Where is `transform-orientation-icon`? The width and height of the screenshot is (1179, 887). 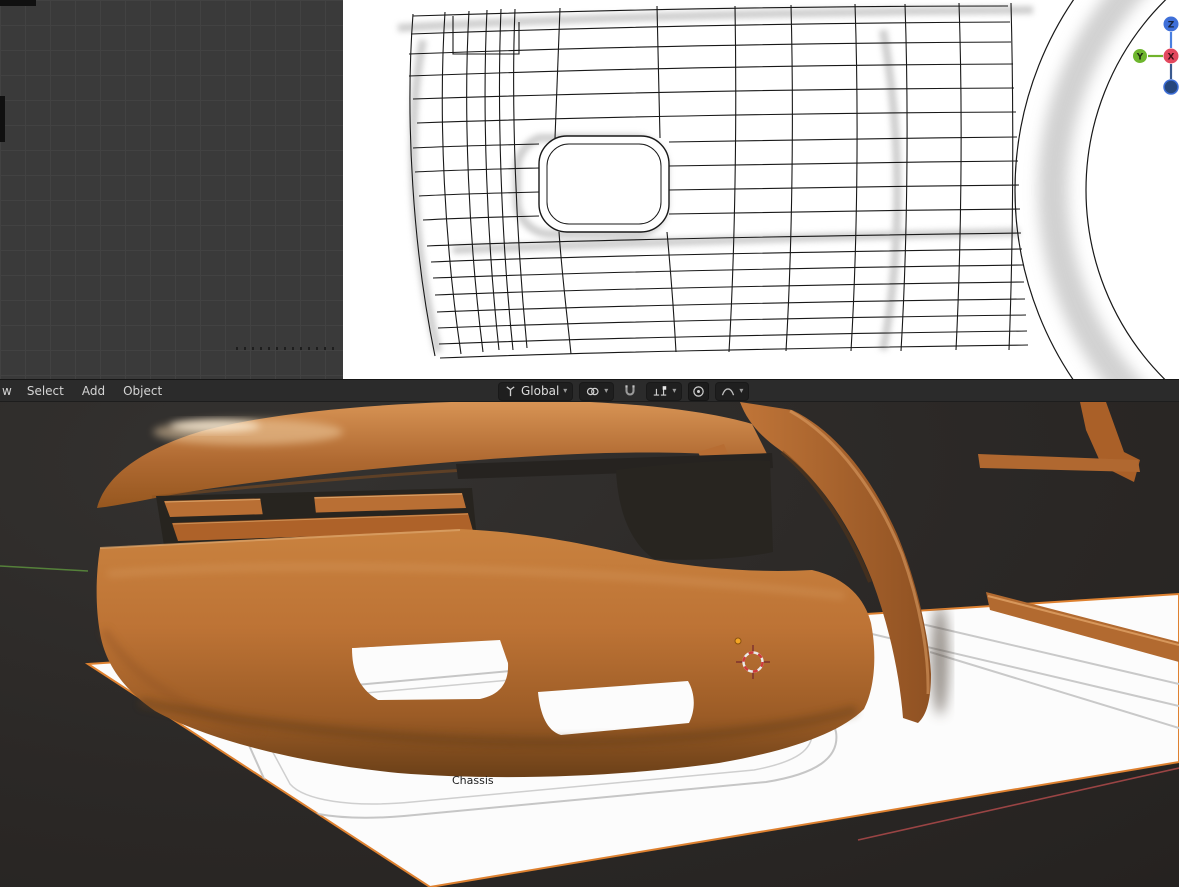
transform-orientation-icon is located at coordinates (510, 390).